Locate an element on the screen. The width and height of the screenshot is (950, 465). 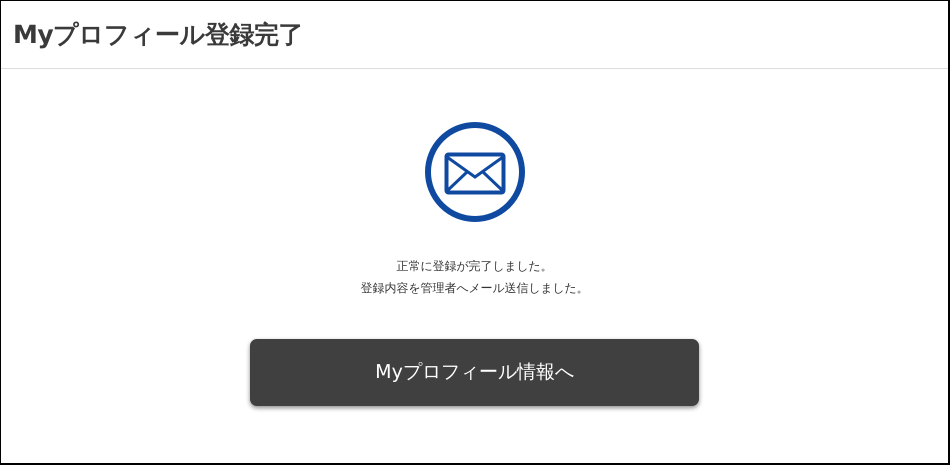
message-text: 正常に登録が完了しました。 is located at coordinates (475, 266).